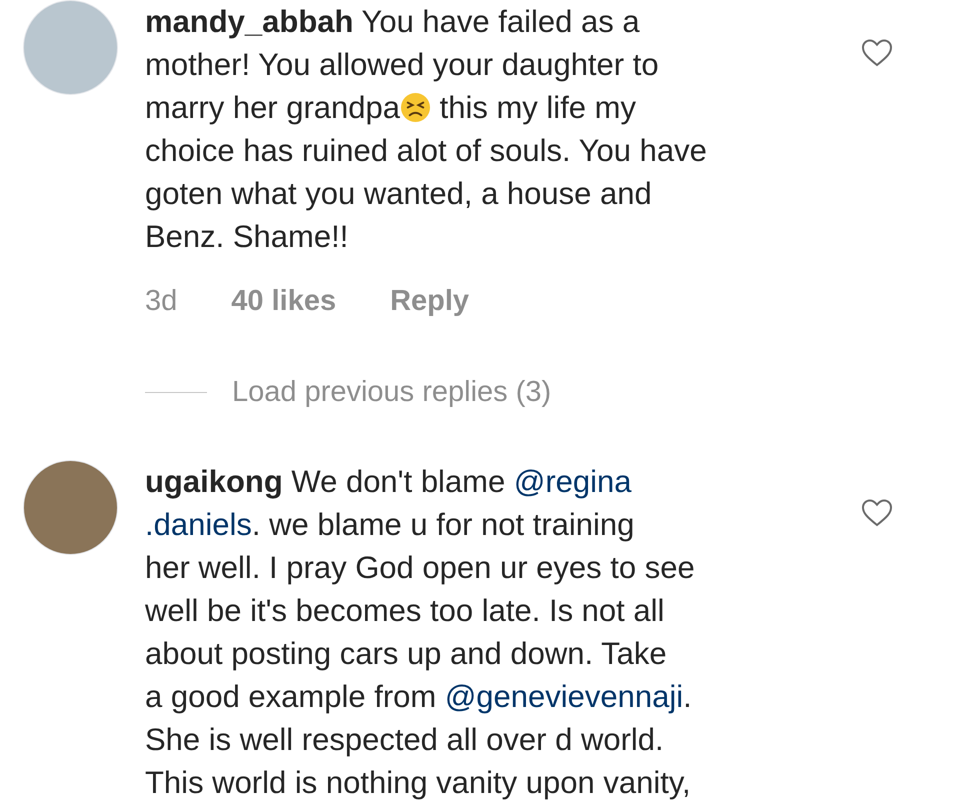 This screenshot has width=957, height=812. What do you see at coordinates (161, 301) in the screenshot?
I see `comment-time: 3d` at bounding box center [161, 301].